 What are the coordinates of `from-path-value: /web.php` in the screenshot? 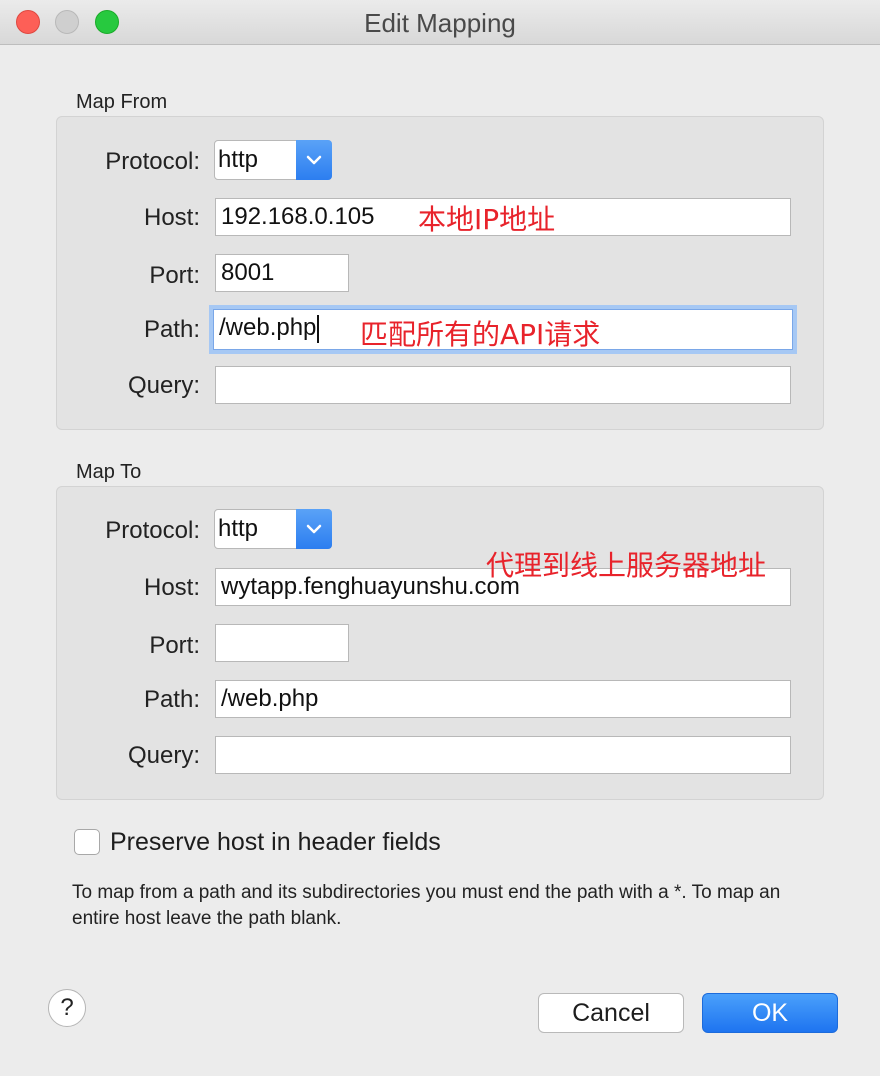 It's located at (268, 327).